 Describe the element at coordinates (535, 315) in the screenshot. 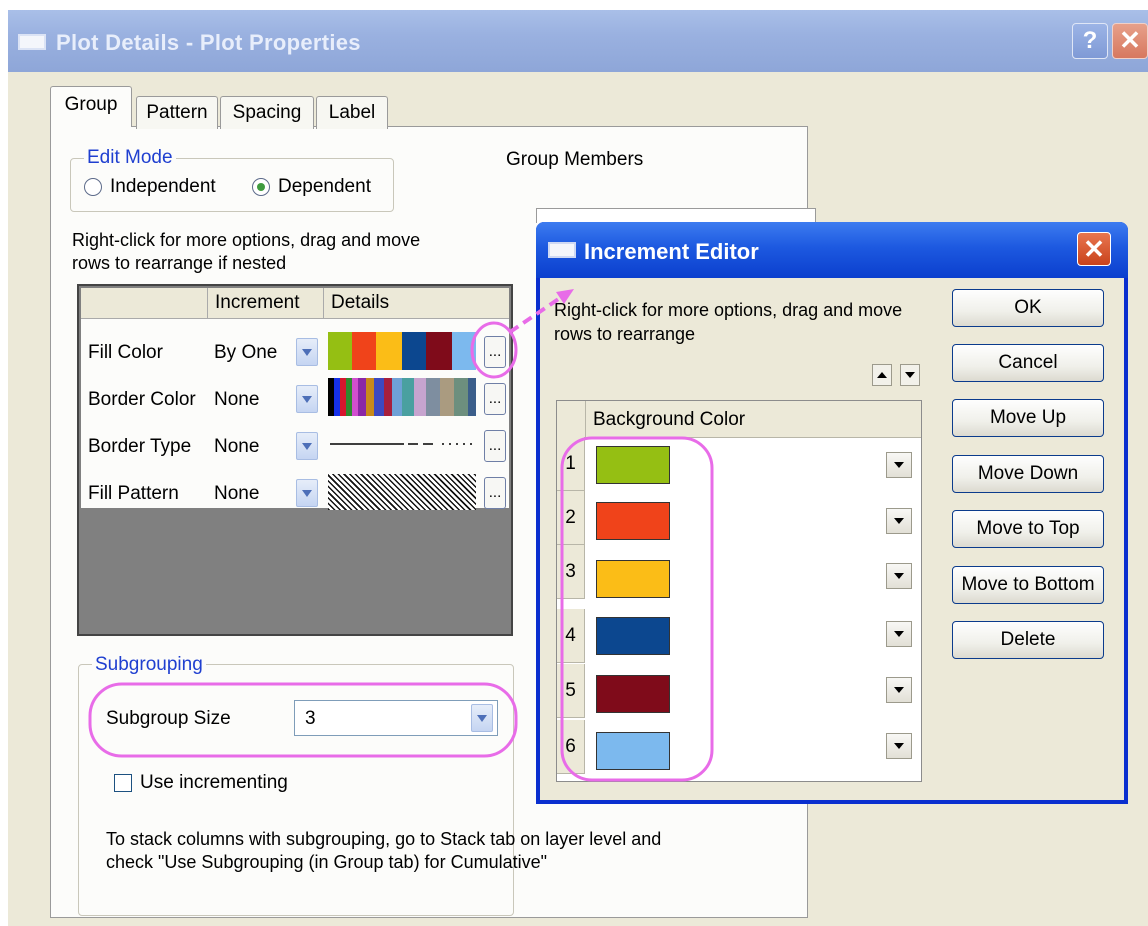

I see `highlight-arrow-line` at that location.